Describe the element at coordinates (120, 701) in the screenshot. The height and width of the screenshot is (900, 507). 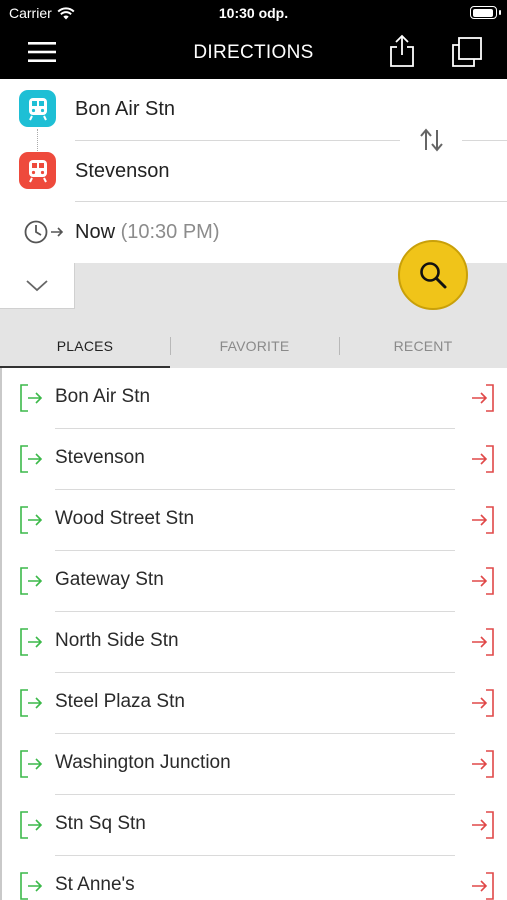
I see `place-name: Steel Plaza Stn` at that location.